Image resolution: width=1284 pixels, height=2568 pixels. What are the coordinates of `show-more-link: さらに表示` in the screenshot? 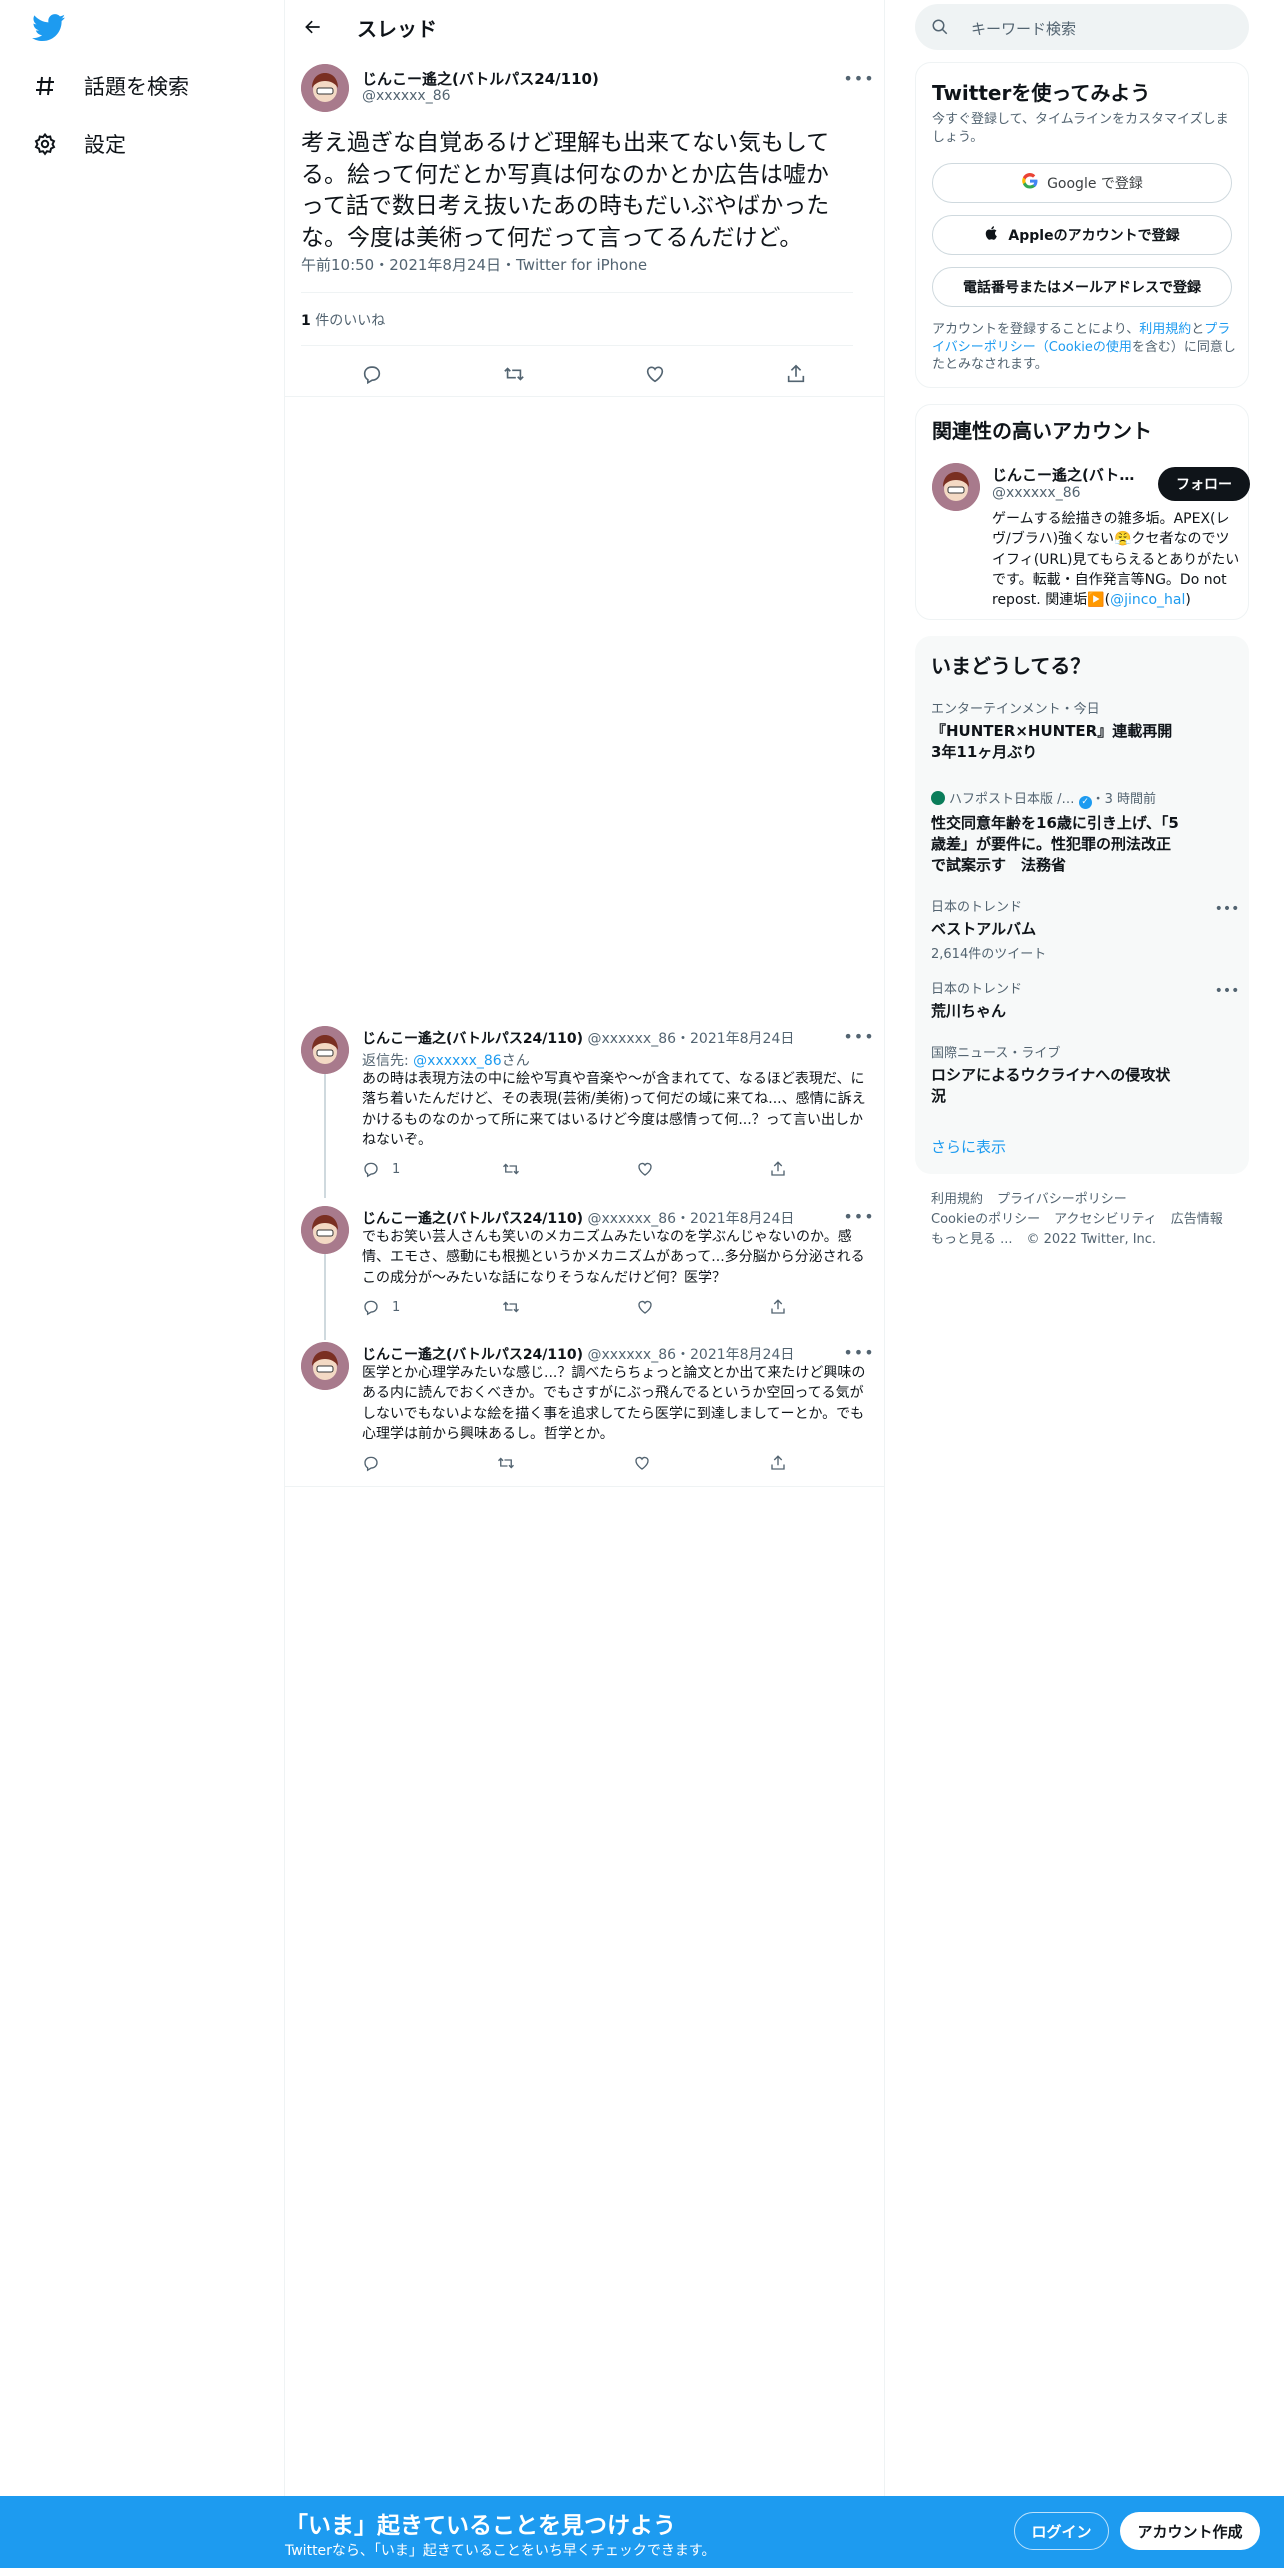 It's located at (968, 1146).